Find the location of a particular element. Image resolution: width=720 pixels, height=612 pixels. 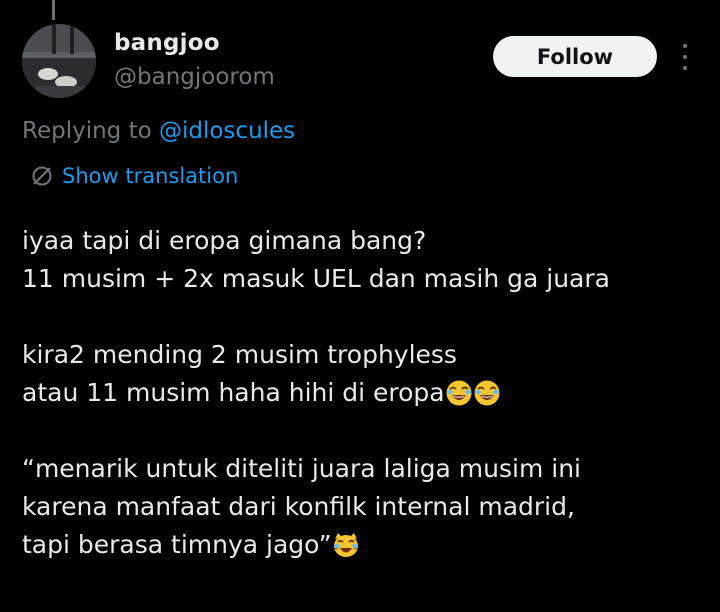

tweet-line-with-emoji: atau 11 musim haha hihi di eropa is located at coordinates (367, 393).